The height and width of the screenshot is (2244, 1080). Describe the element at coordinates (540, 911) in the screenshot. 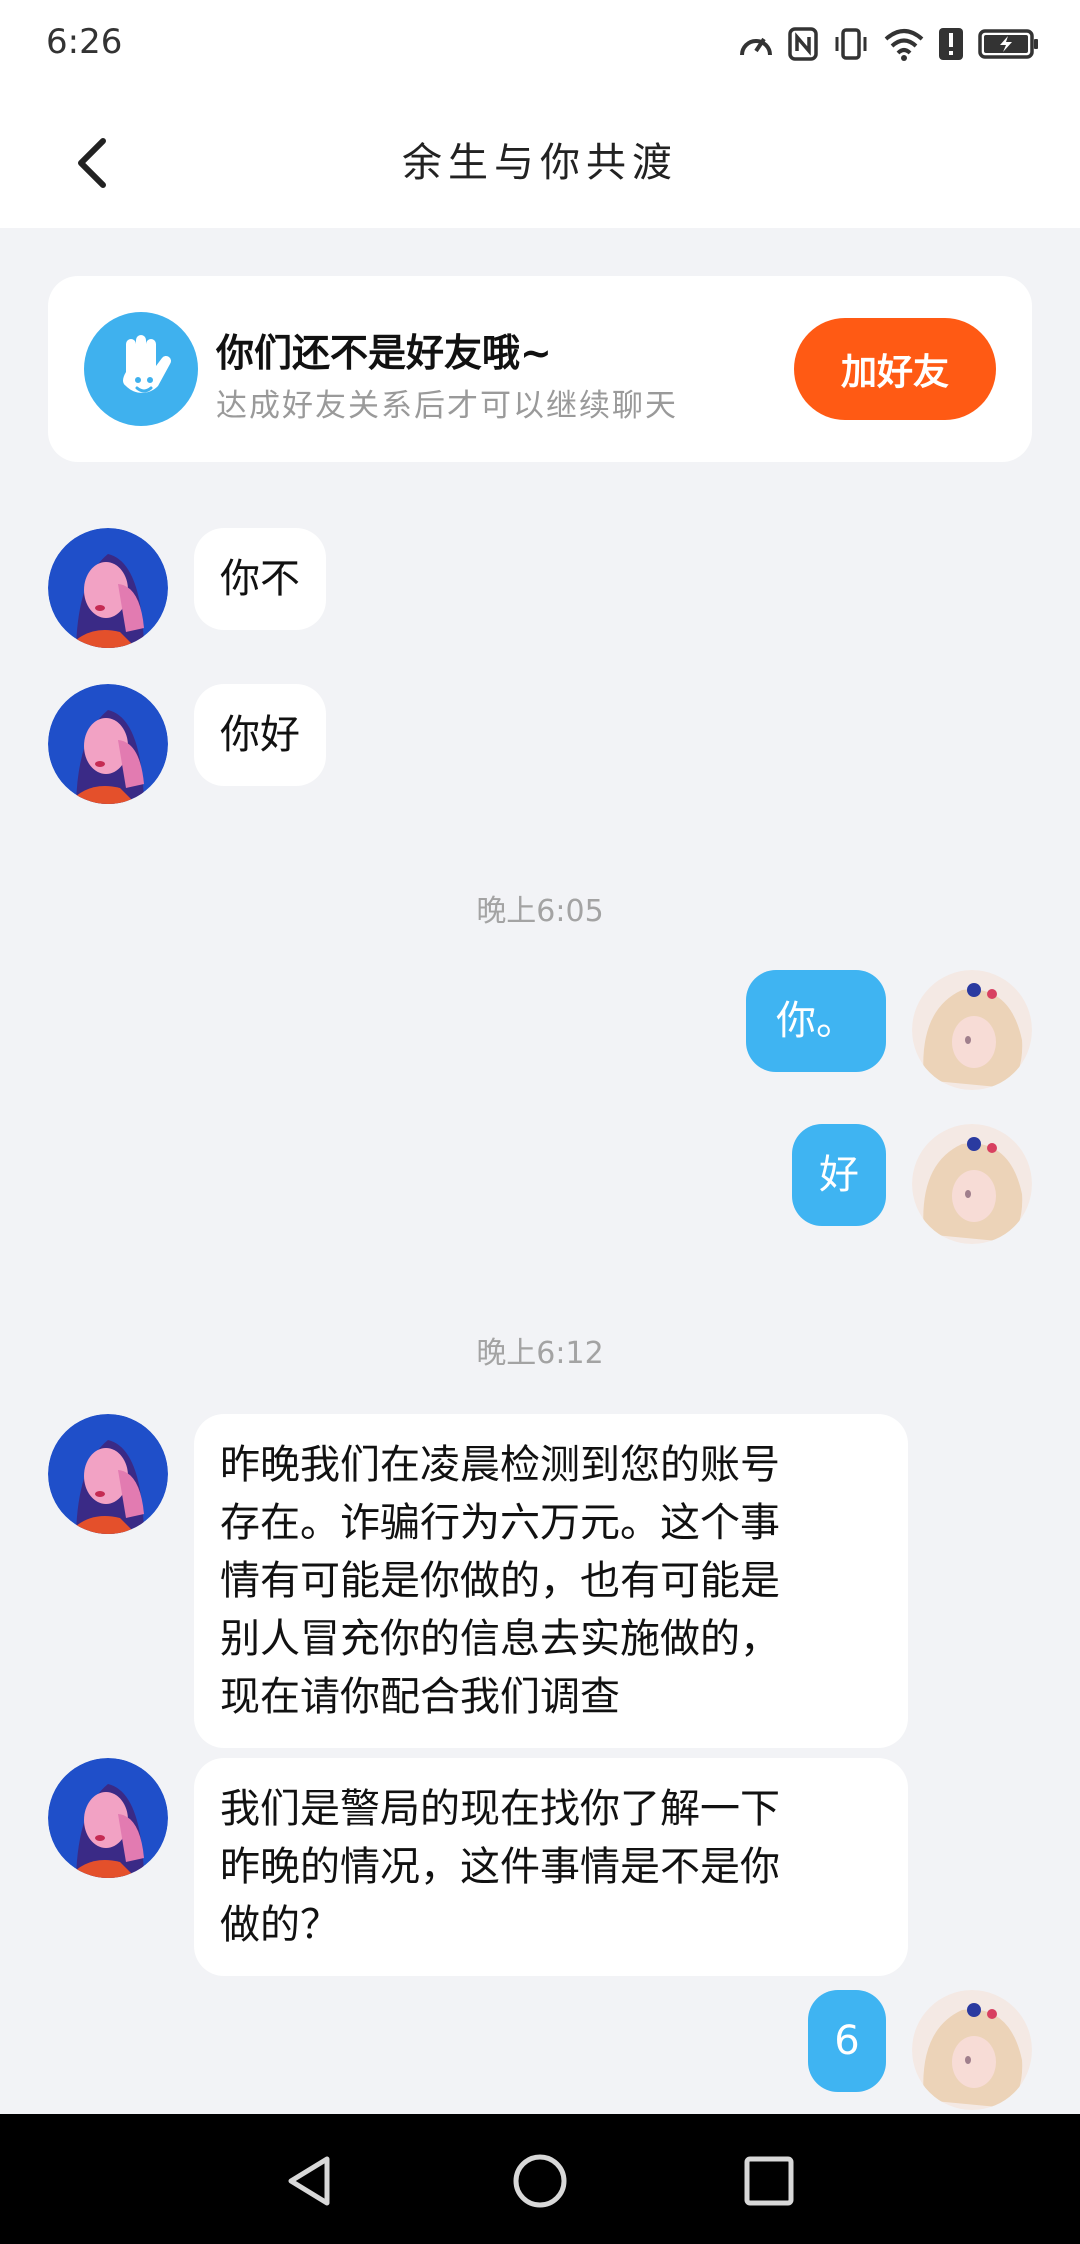

I see `message-timestamp: 晚上6:05` at that location.